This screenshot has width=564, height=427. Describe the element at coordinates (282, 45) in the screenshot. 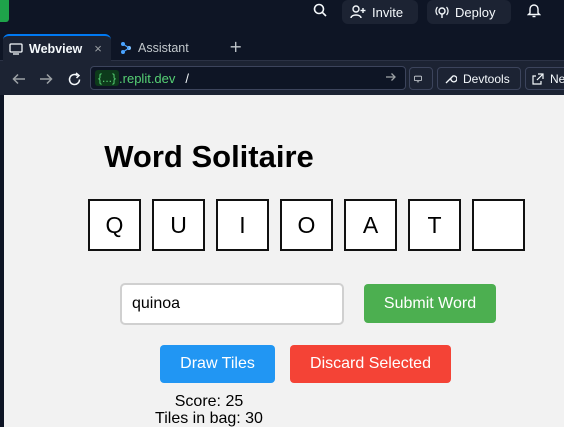

I see `pane-tab-bar: Webview × Assistant` at that location.